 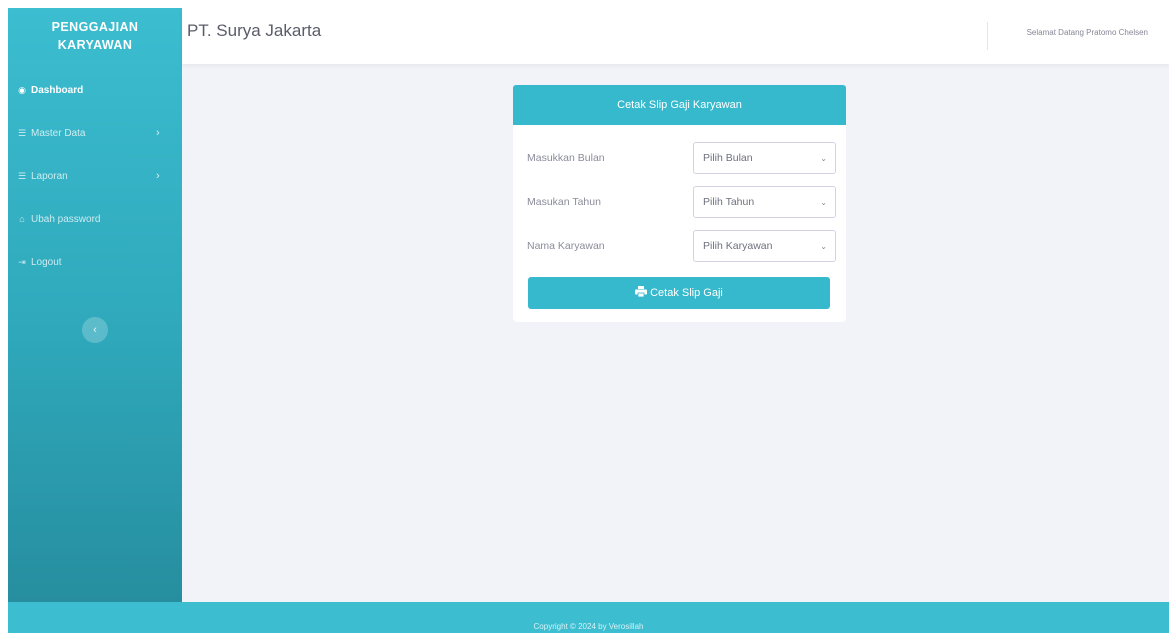 I want to click on year-select-value: Pilih Tahun, so click(x=729, y=202).